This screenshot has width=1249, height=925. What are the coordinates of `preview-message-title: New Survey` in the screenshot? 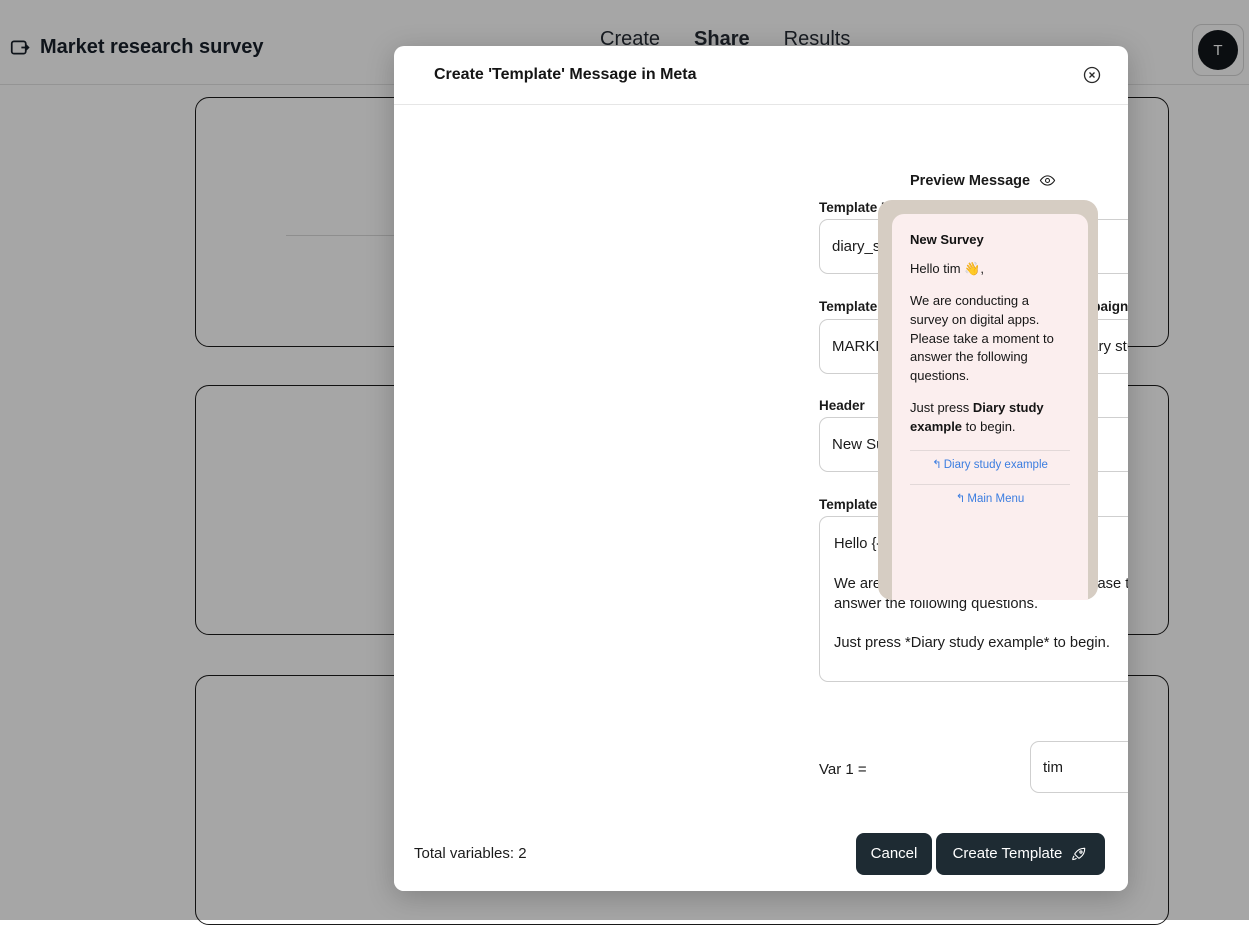 It's located at (990, 239).